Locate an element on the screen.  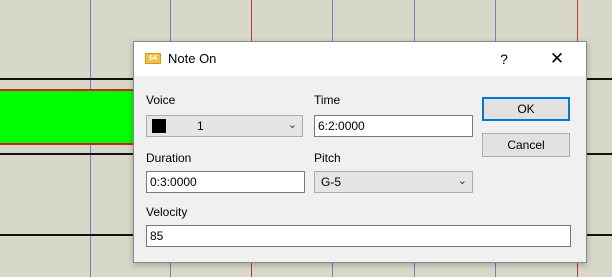
help-icon: ? is located at coordinates (504, 59).